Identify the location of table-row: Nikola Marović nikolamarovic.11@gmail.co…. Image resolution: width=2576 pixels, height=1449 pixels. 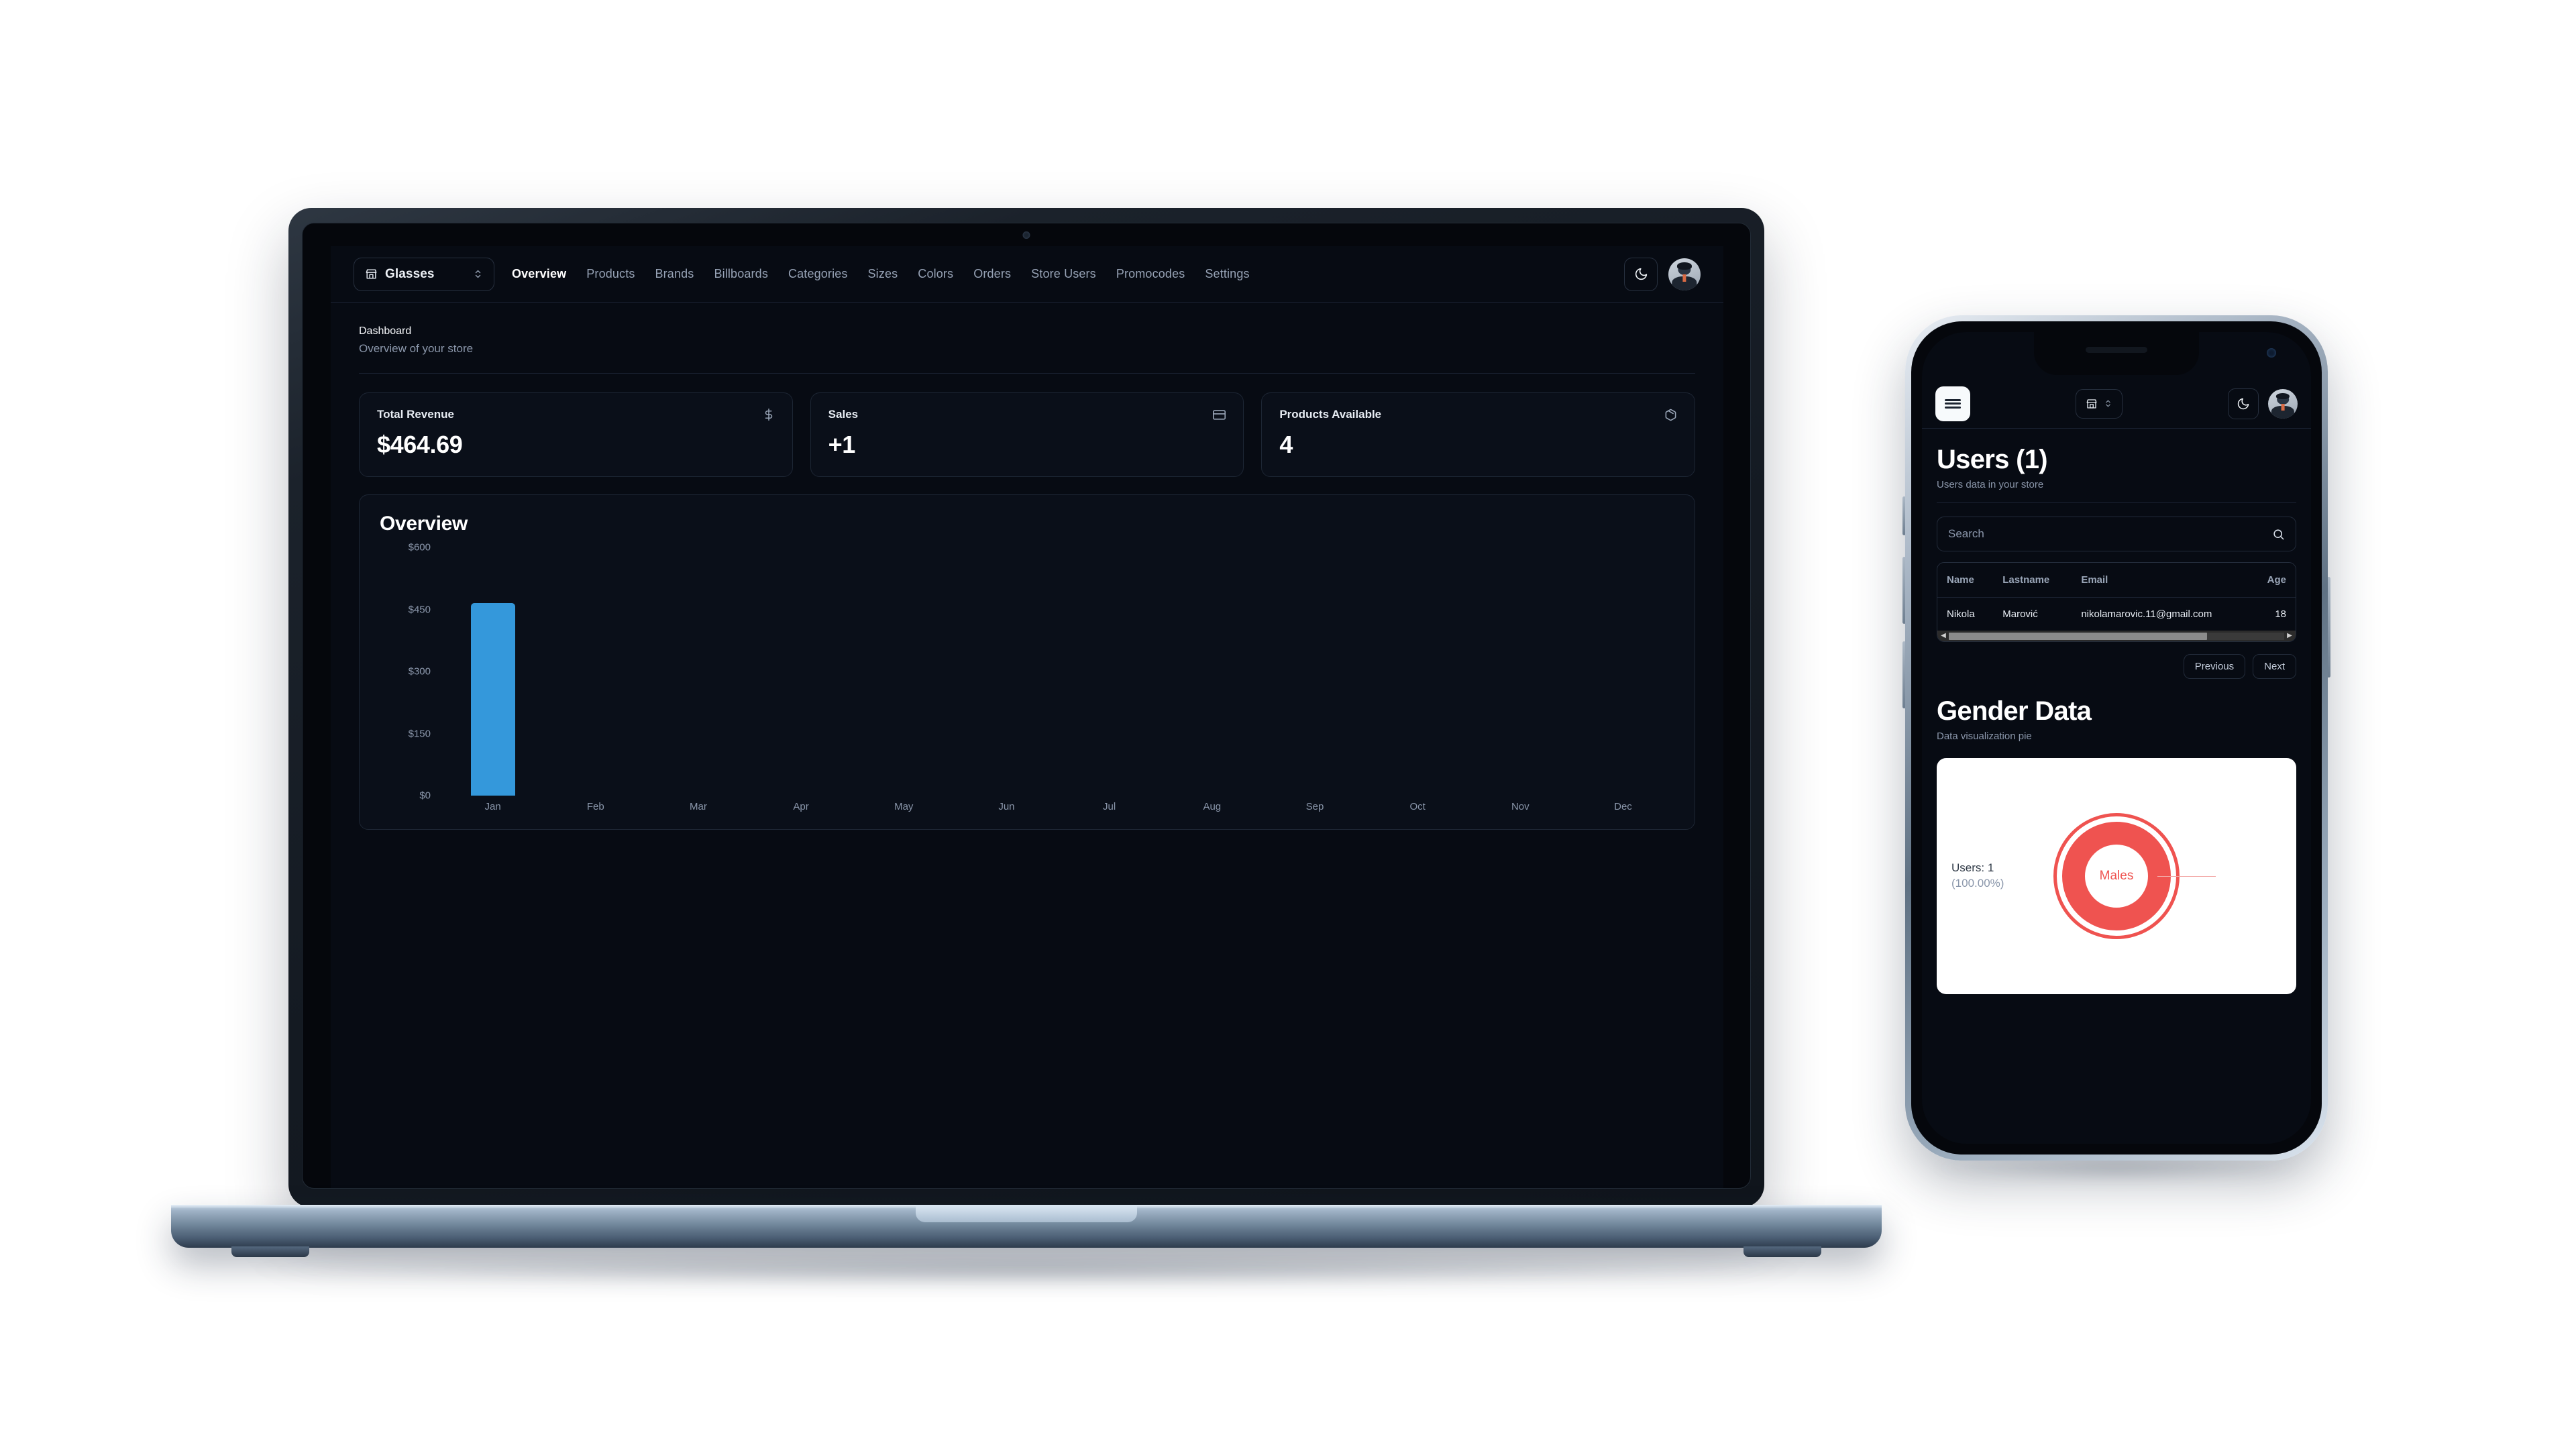
(2116, 614).